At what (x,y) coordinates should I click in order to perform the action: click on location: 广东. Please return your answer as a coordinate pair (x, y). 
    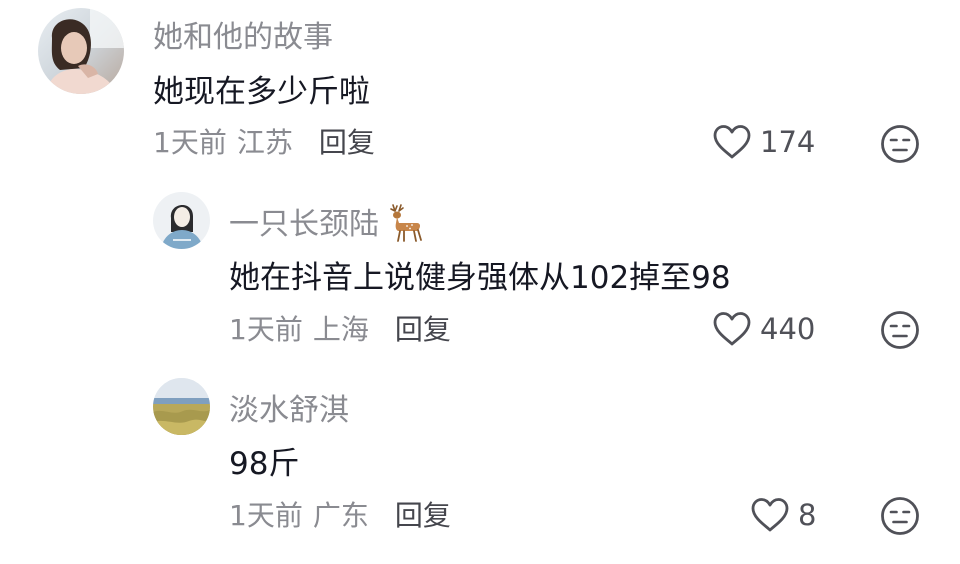
    Looking at the image, I should click on (340, 515).